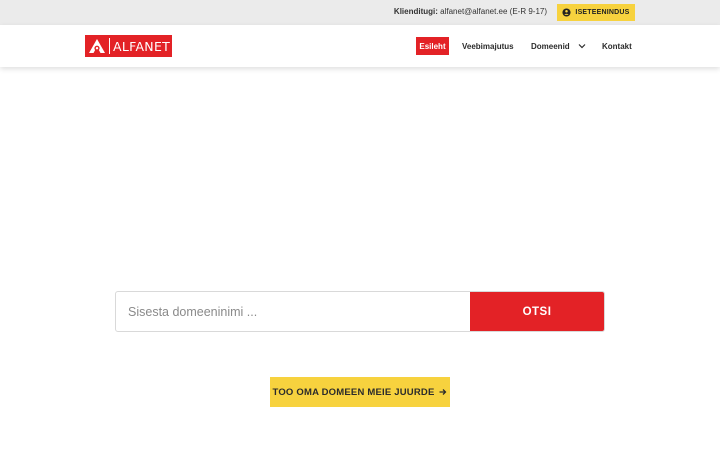  What do you see at coordinates (443, 392) in the screenshot?
I see `arrow-right-icon` at bounding box center [443, 392].